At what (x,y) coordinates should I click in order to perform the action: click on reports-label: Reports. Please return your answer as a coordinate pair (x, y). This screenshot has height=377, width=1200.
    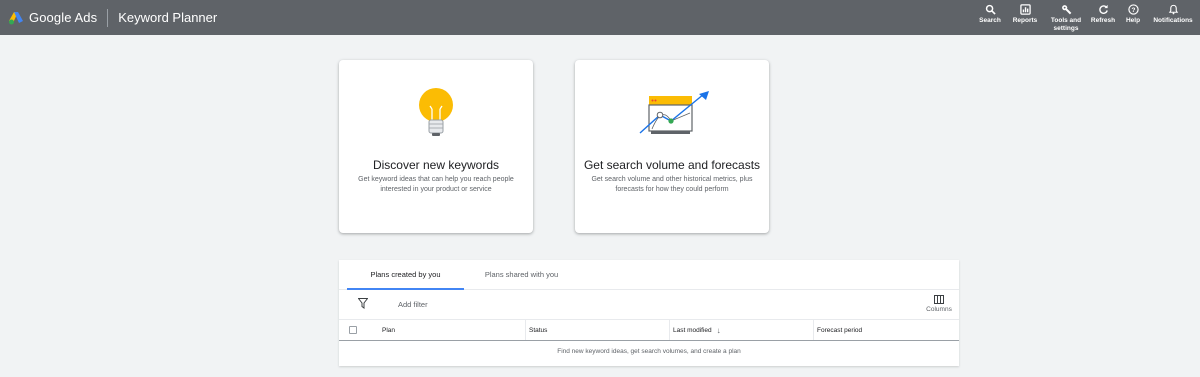
    Looking at the image, I should click on (1025, 20).